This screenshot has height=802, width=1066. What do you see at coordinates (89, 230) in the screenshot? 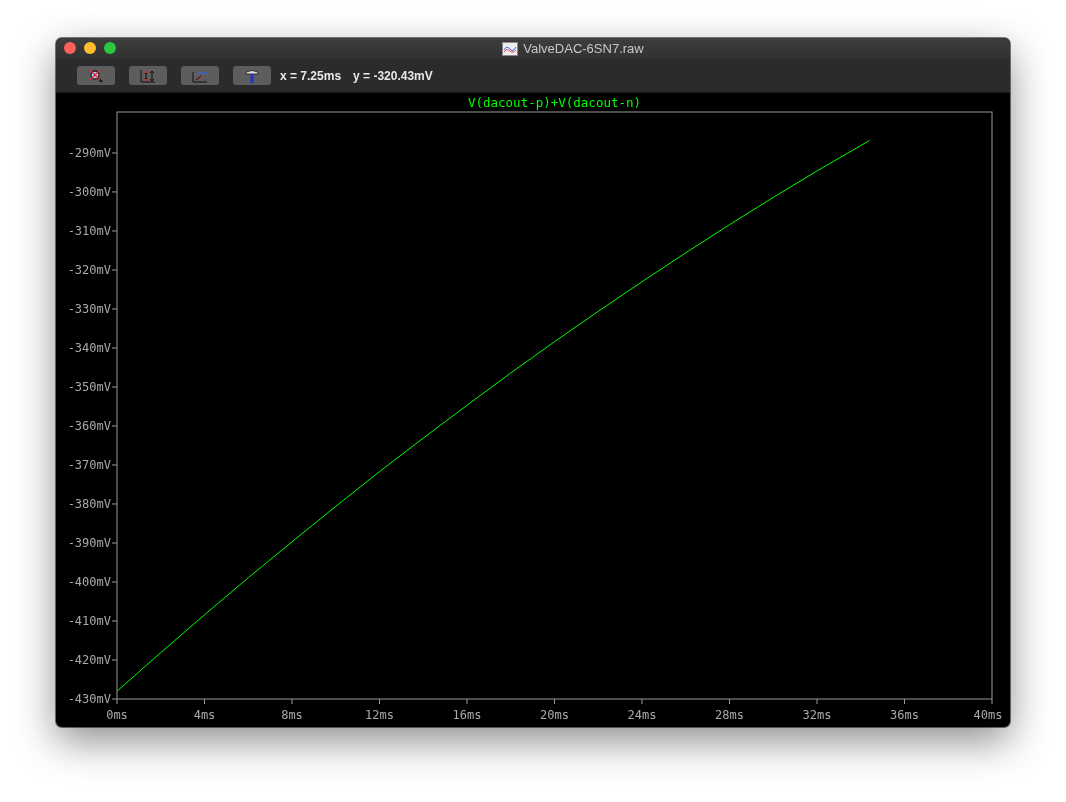
I see `y-tick-label: -310mV` at bounding box center [89, 230].